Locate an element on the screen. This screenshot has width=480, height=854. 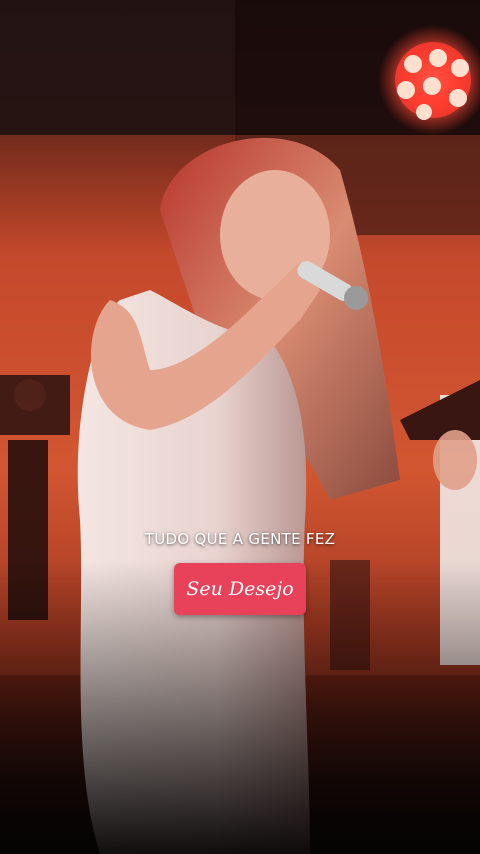
song-title-label: Seu Desejo is located at coordinates (240, 589).